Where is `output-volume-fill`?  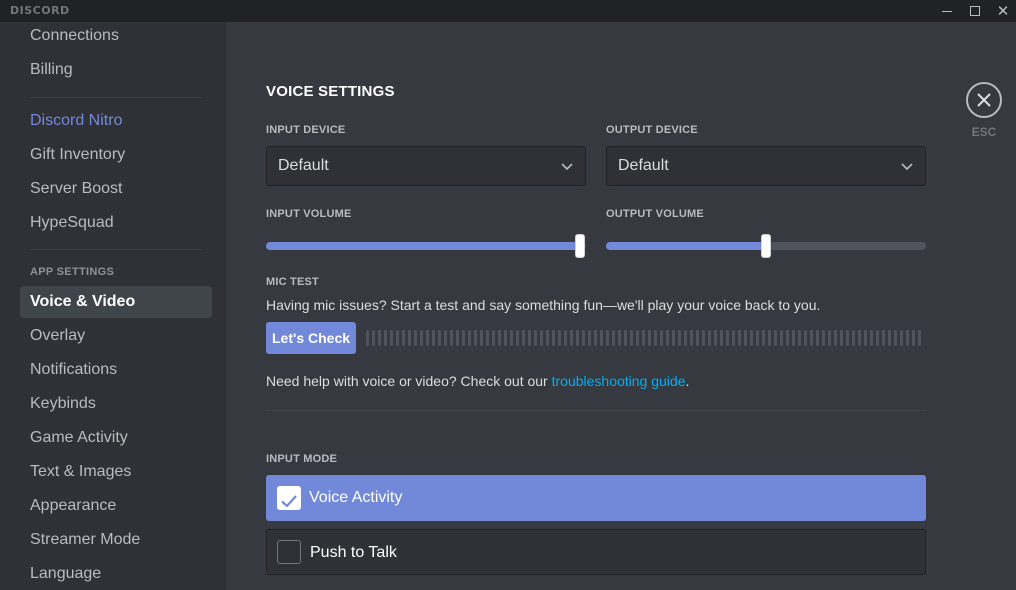 output-volume-fill is located at coordinates (686, 246).